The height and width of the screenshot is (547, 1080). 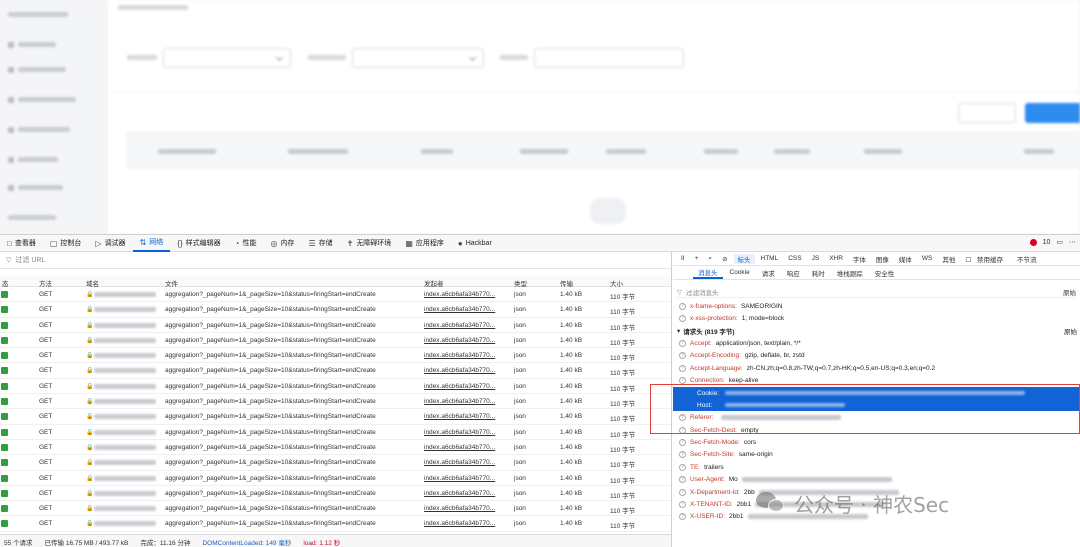 I want to click on tab-accessibility: ✝ 无障碍环境, so click(x=369, y=243).